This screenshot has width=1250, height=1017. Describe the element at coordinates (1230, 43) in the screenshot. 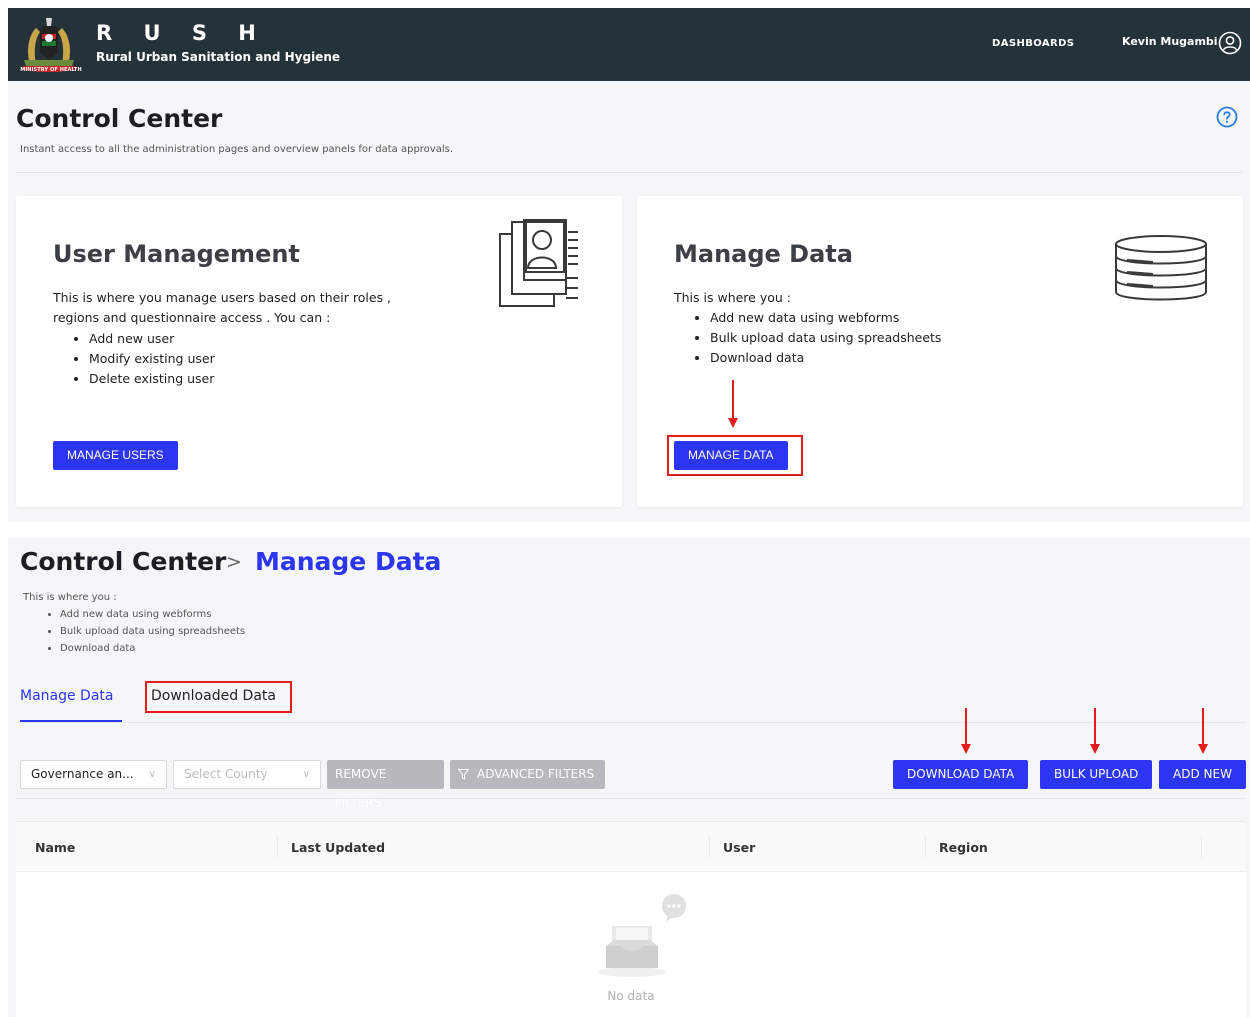

I see `user-circle-icon` at that location.